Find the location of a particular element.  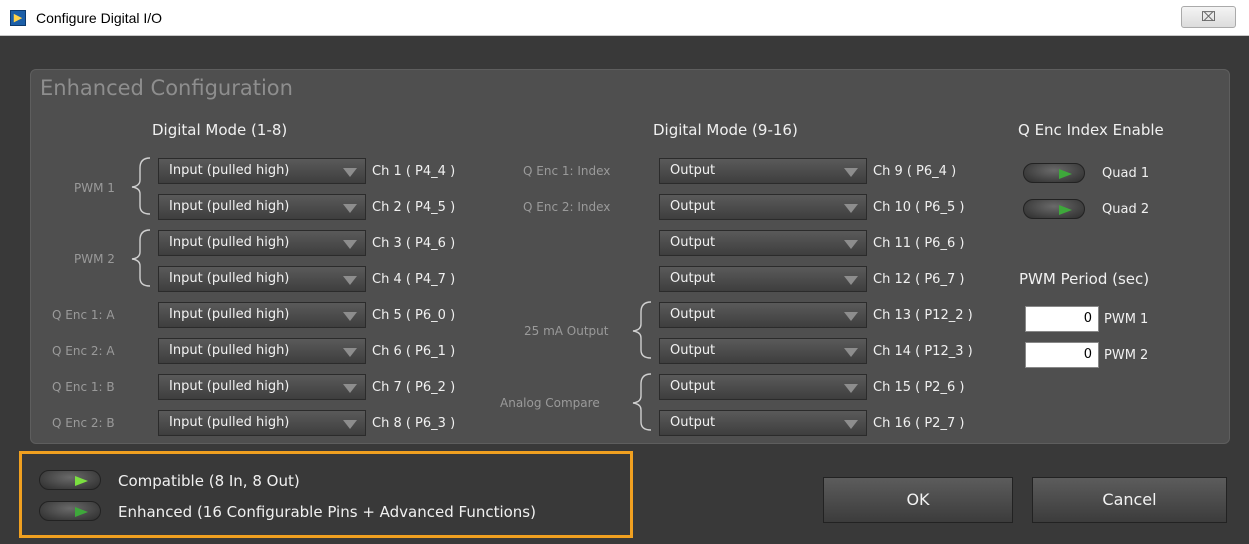

channel-label: Ch 15 ( P2_6 ) is located at coordinates (919, 387).